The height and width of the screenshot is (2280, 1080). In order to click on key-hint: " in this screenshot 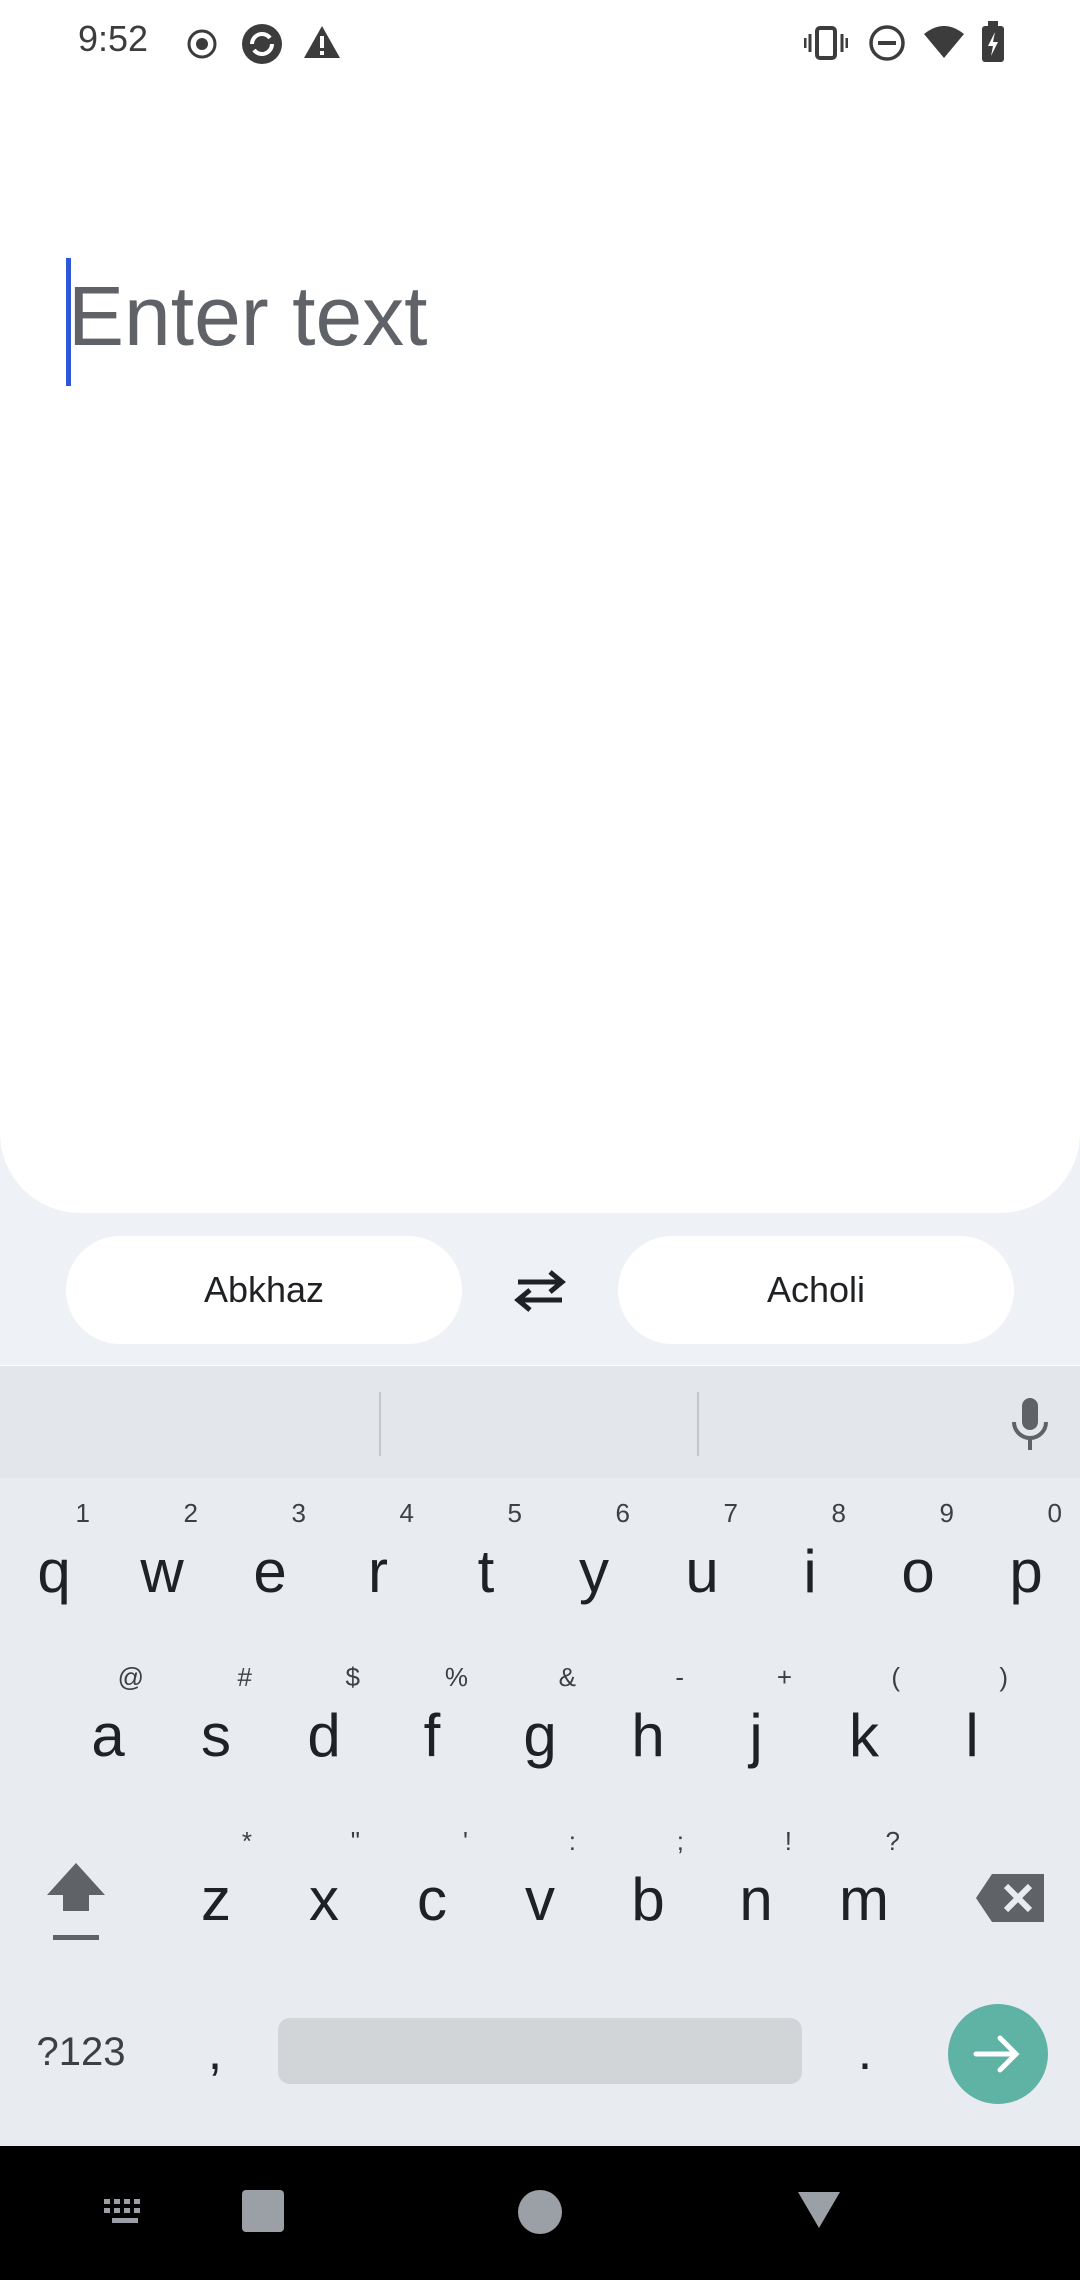, I will do `click(355, 1841)`.